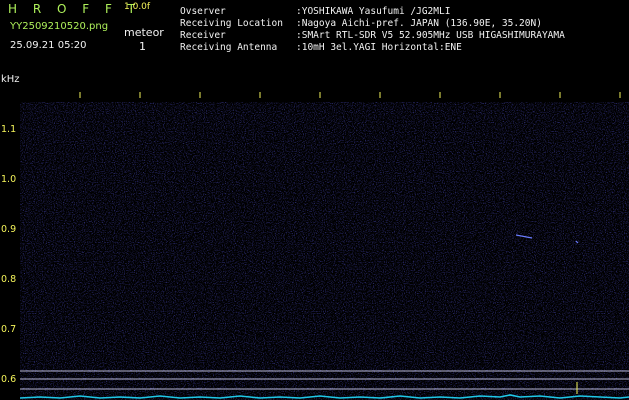  I want to click on filename-label: YY2509210520.png, so click(59, 26).